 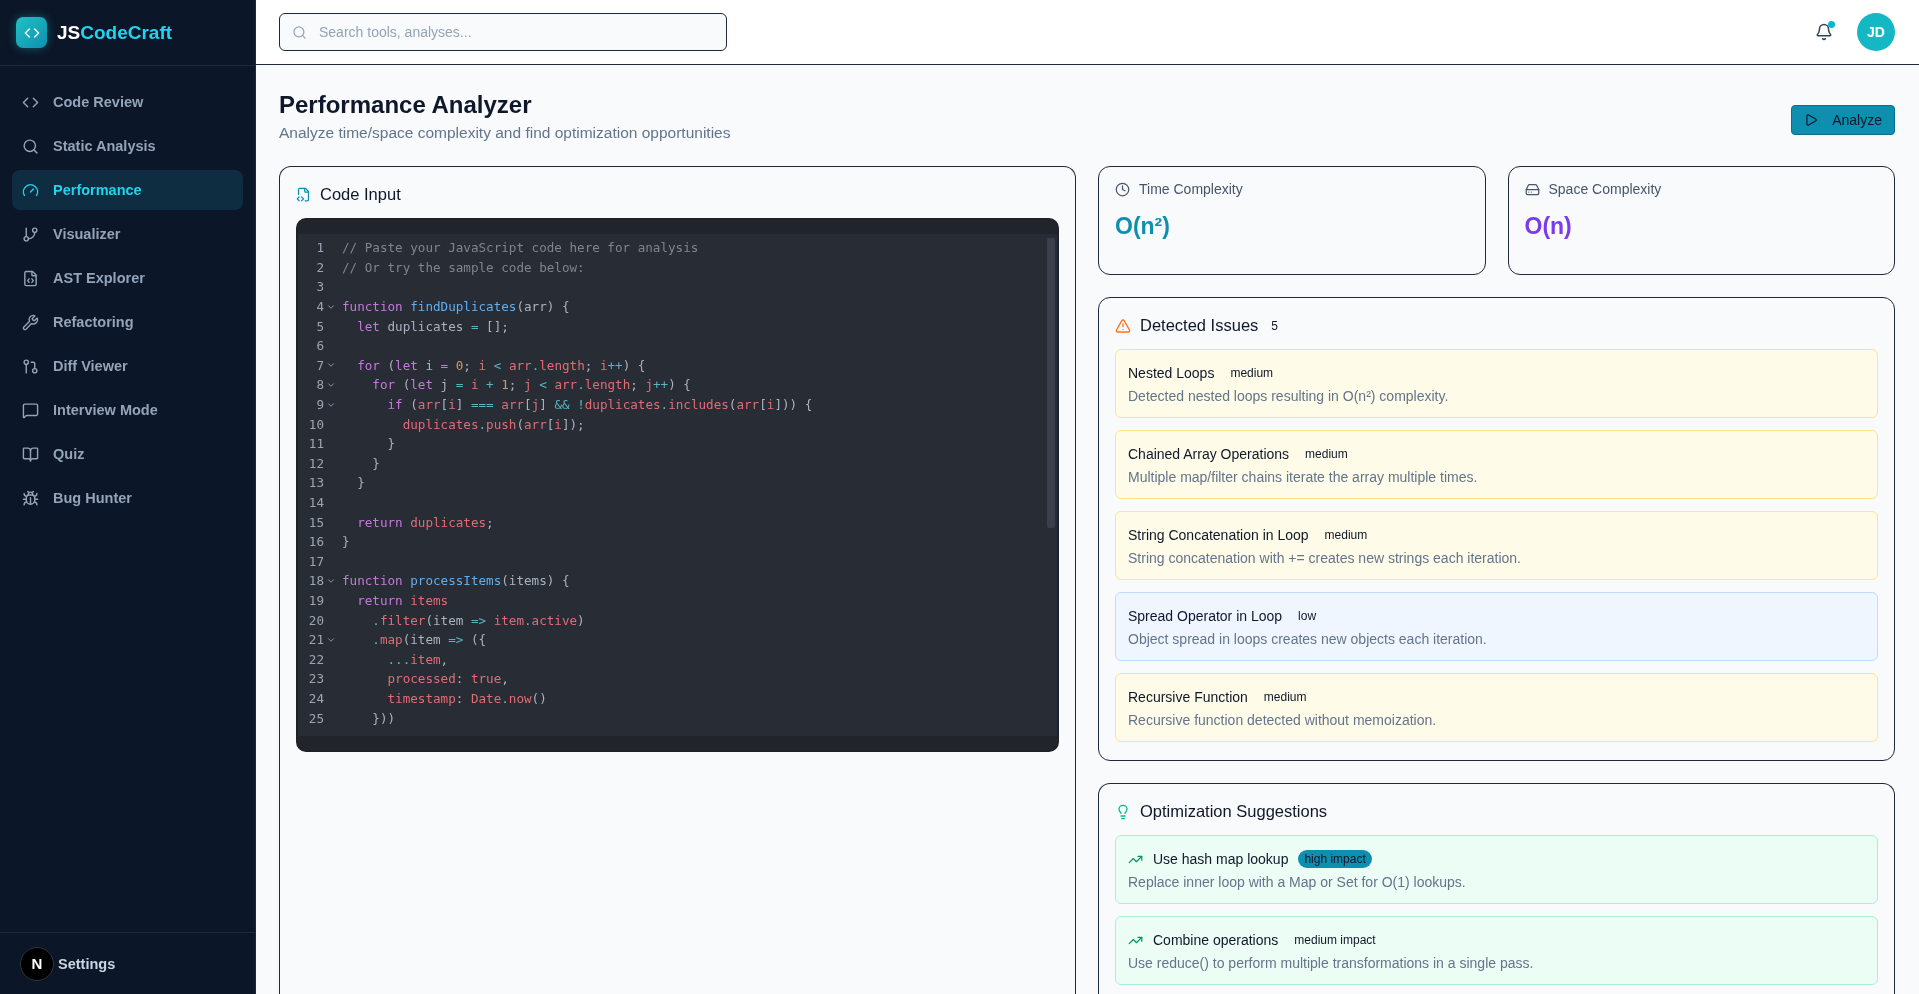 I want to click on complexity-label: Space Complexity, so click(x=1605, y=189).